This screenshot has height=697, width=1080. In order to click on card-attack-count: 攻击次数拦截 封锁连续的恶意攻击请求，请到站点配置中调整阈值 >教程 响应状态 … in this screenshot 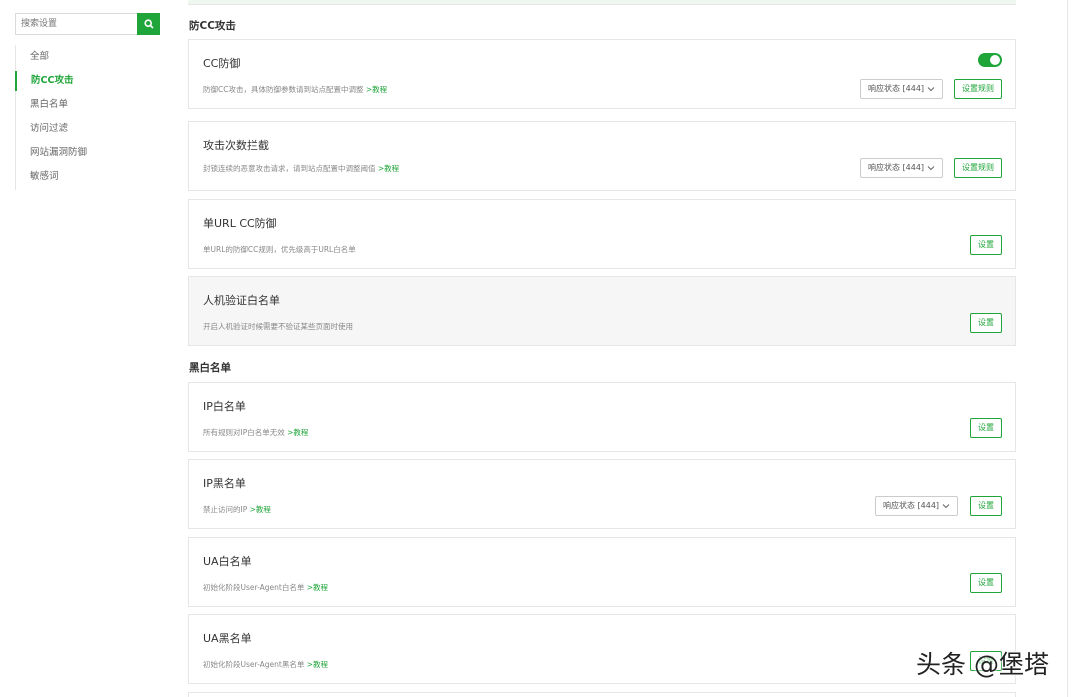, I will do `click(602, 156)`.